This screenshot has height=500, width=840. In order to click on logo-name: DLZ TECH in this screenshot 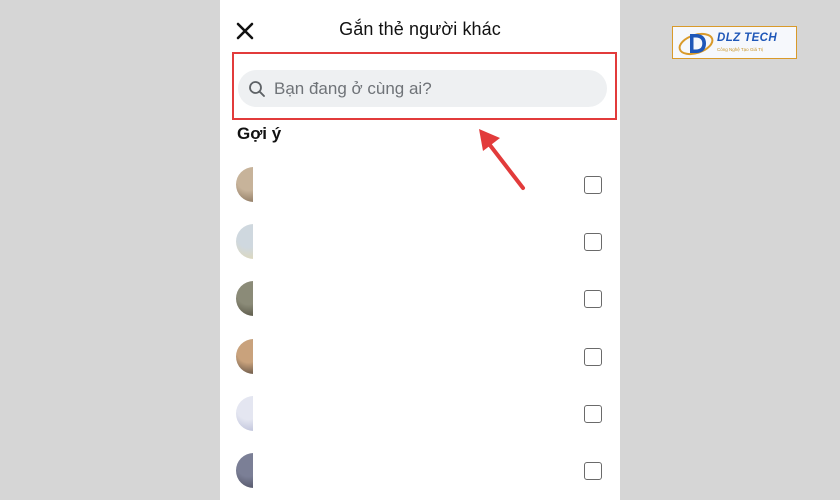, I will do `click(747, 38)`.